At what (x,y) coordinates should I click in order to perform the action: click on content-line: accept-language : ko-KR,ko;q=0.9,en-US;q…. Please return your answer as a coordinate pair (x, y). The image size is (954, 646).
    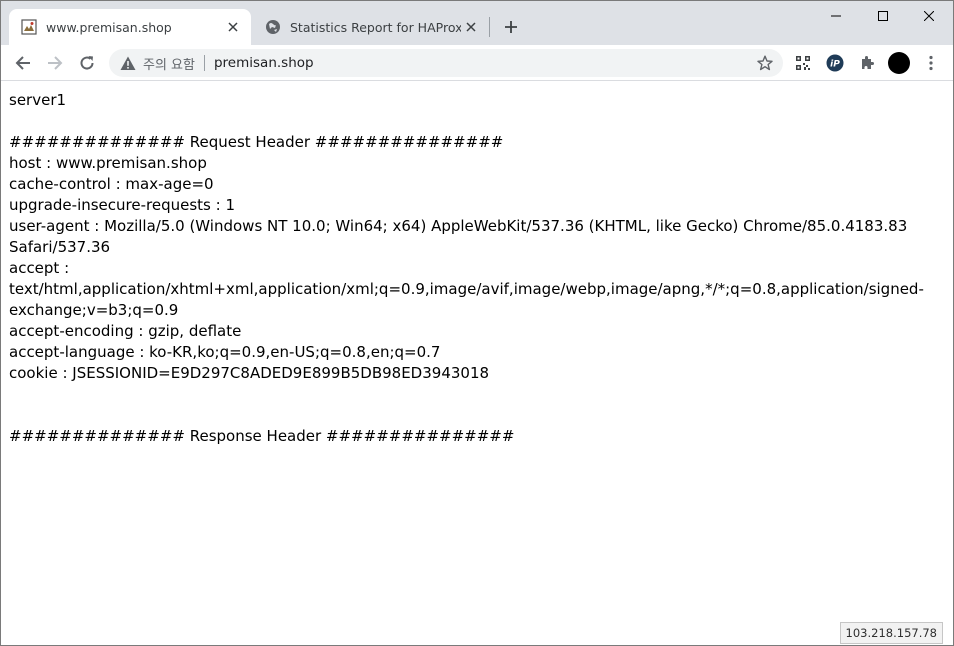
    Looking at the image, I should click on (225, 352).